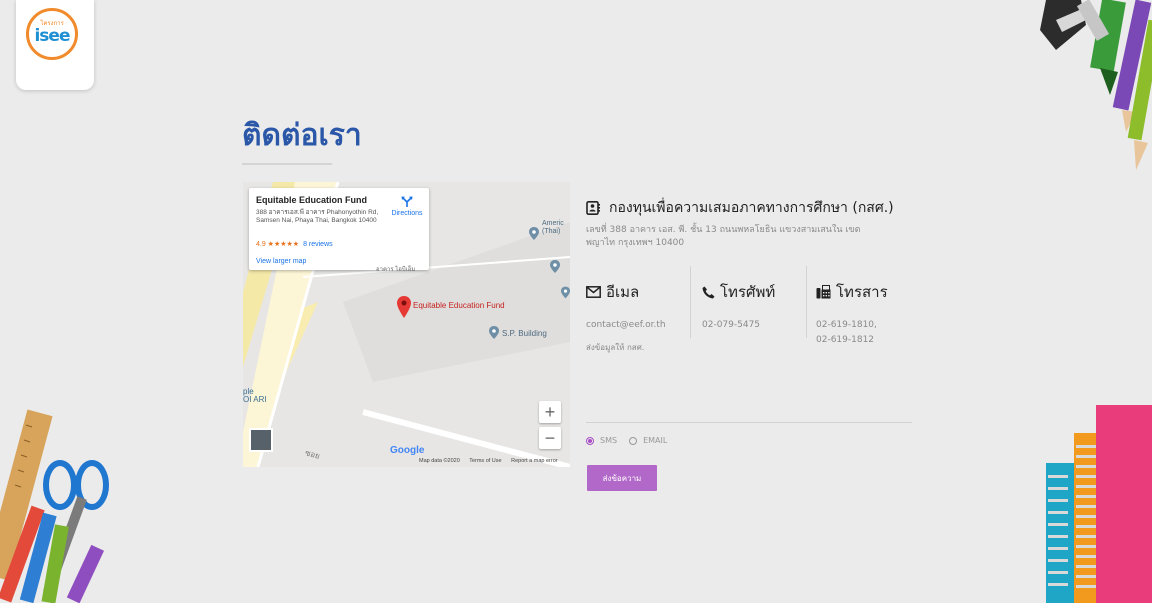 The height and width of the screenshot is (603, 1152). Describe the element at coordinates (738, 306) in the screenshot. I see `phone-column: โทรศัพท์ 02-079-5475` at that location.